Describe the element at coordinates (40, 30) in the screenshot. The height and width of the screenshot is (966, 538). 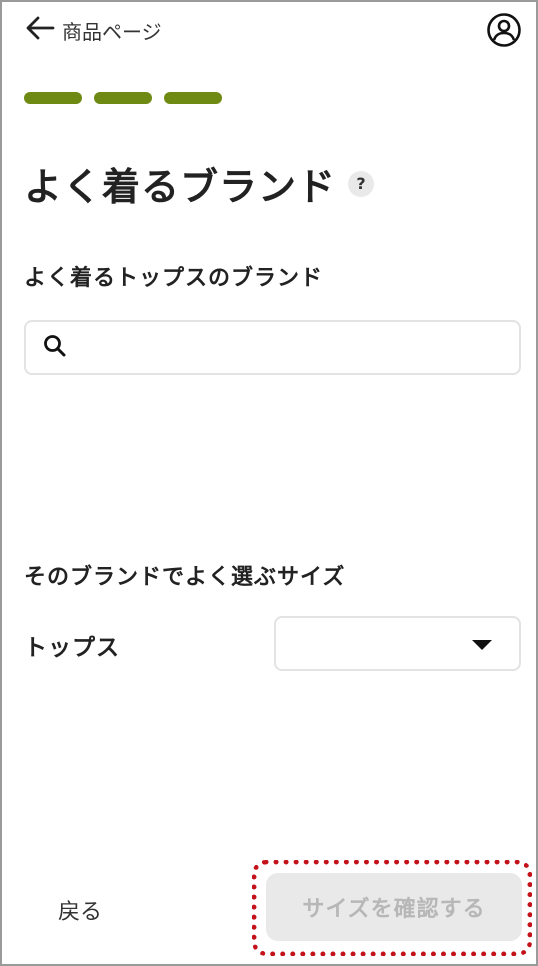
I see `arrow-left-icon` at that location.